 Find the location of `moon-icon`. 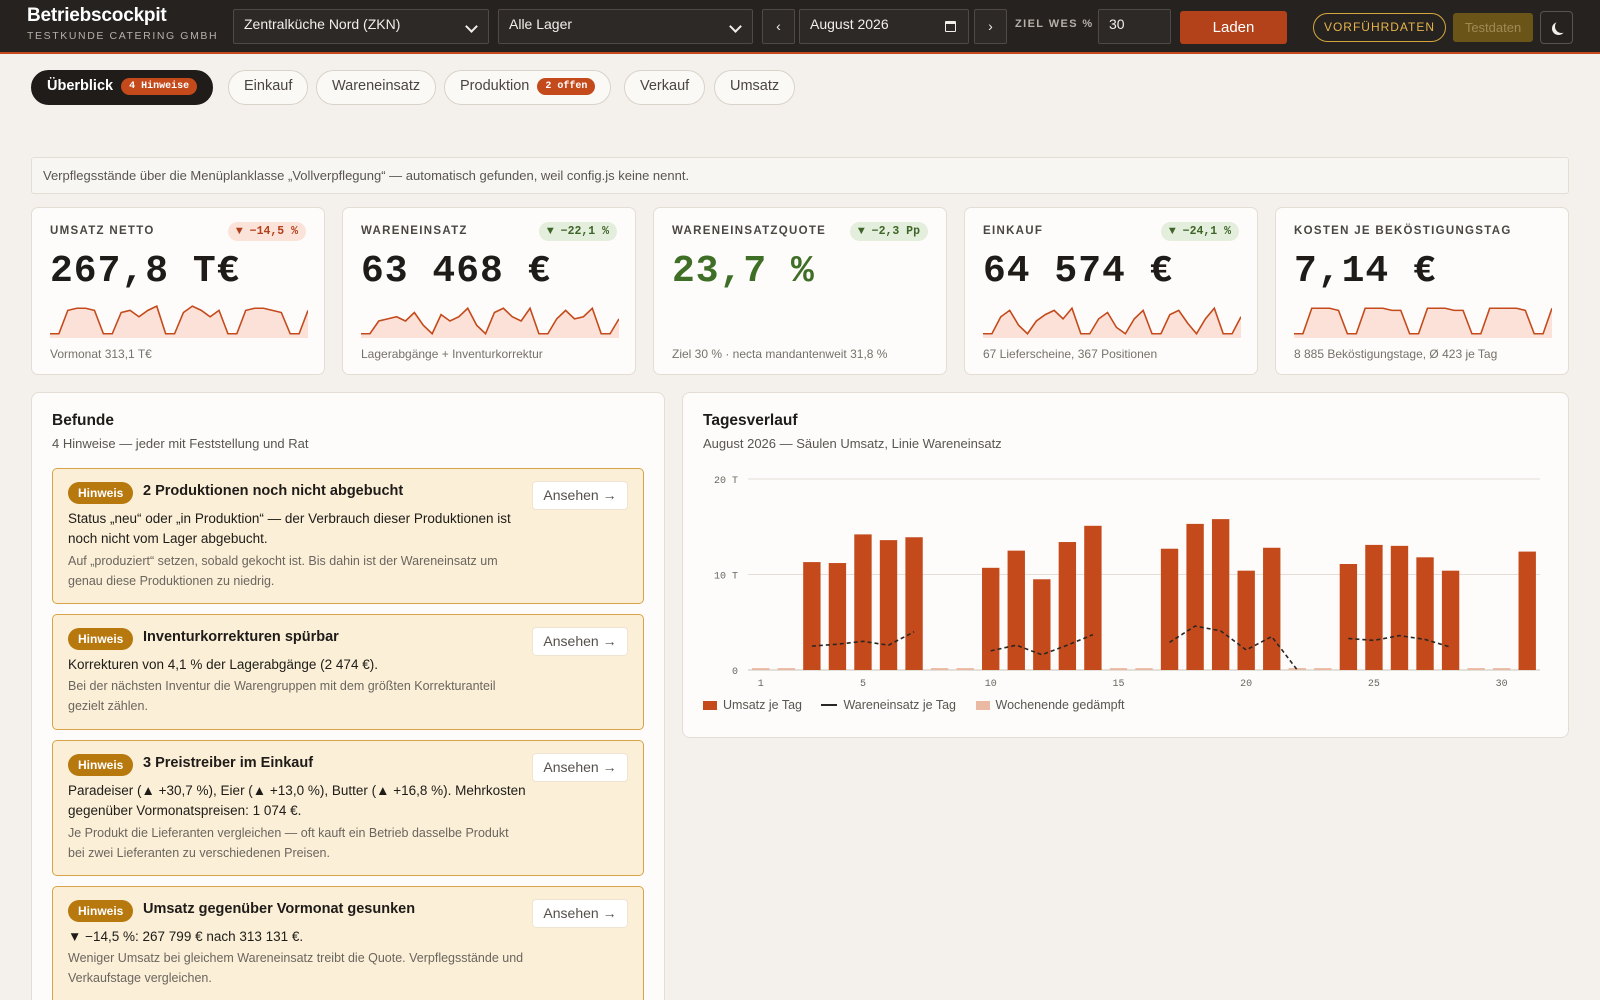

moon-icon is located at coordinates (1561, 26).